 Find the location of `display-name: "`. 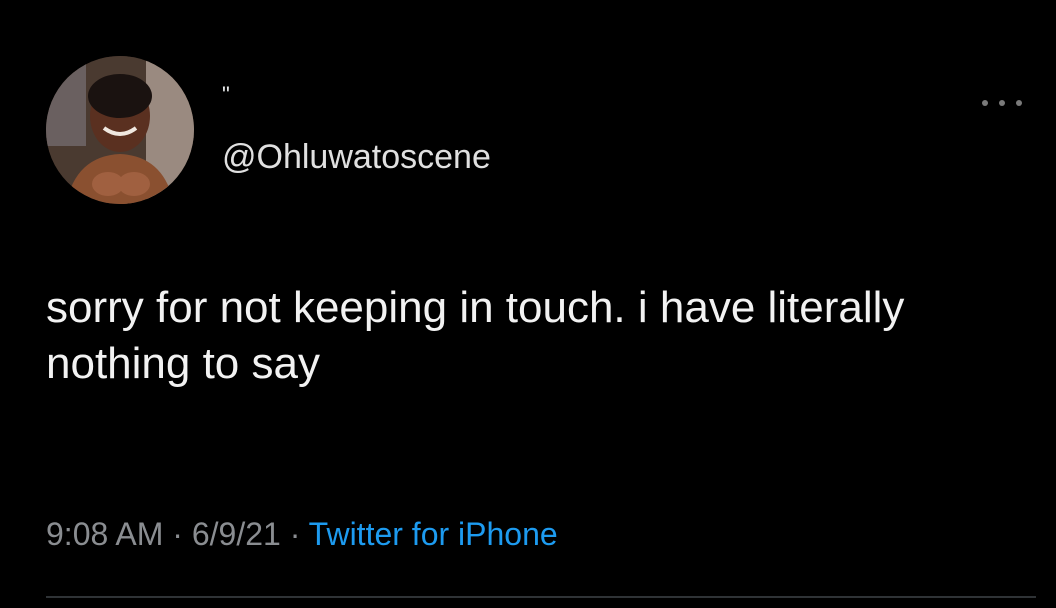

display-name: " is located at coordinates (226, 95).